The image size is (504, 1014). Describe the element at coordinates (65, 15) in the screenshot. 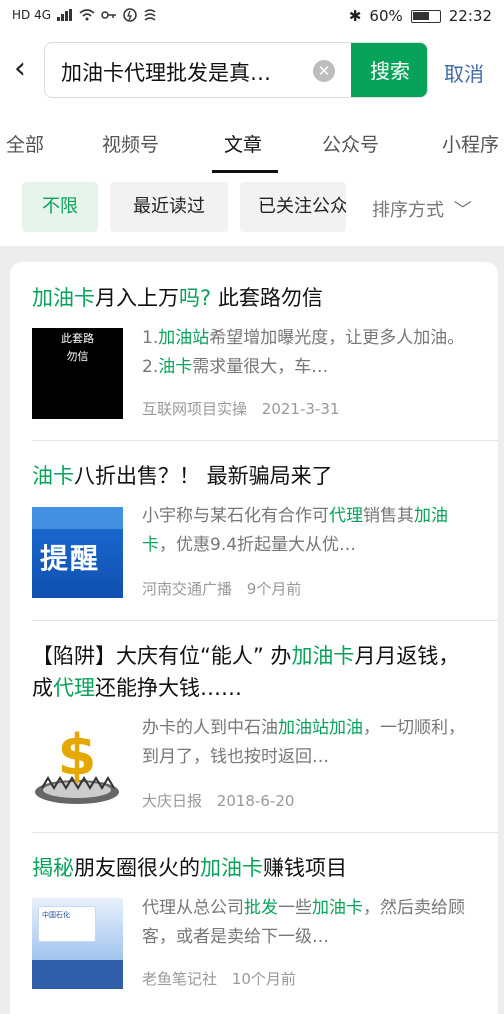

I see `signal-icon` at that location.